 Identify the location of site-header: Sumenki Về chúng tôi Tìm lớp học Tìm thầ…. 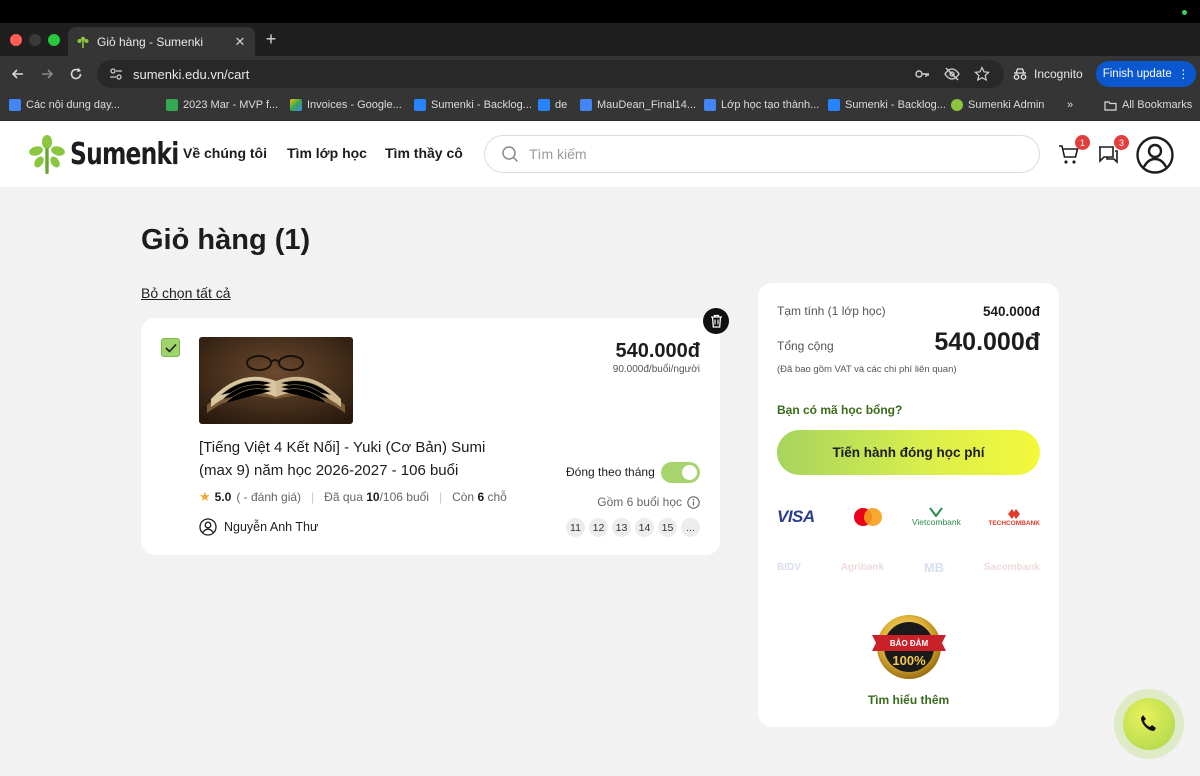
(600, 154).